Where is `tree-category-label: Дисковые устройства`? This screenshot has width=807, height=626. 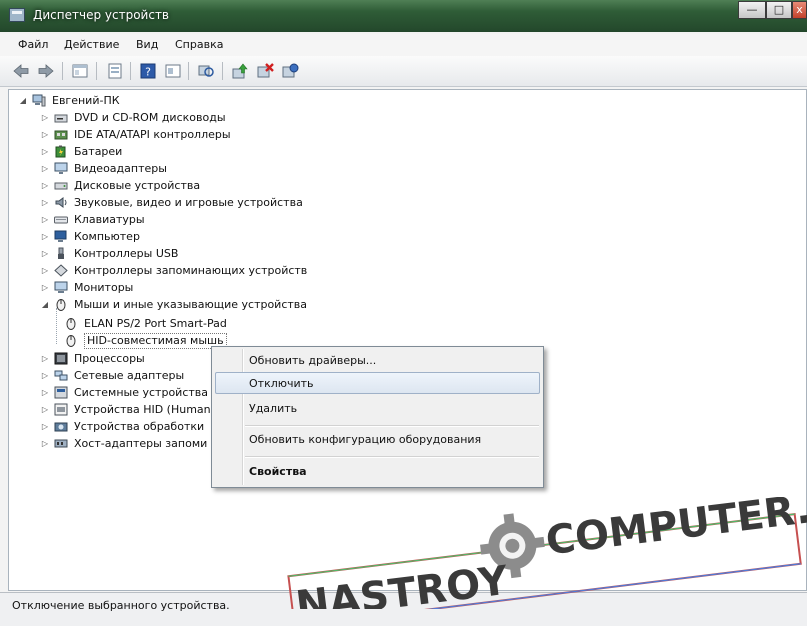
tree-category-label: Дисковые устройства is located at coordinates (137, 185).